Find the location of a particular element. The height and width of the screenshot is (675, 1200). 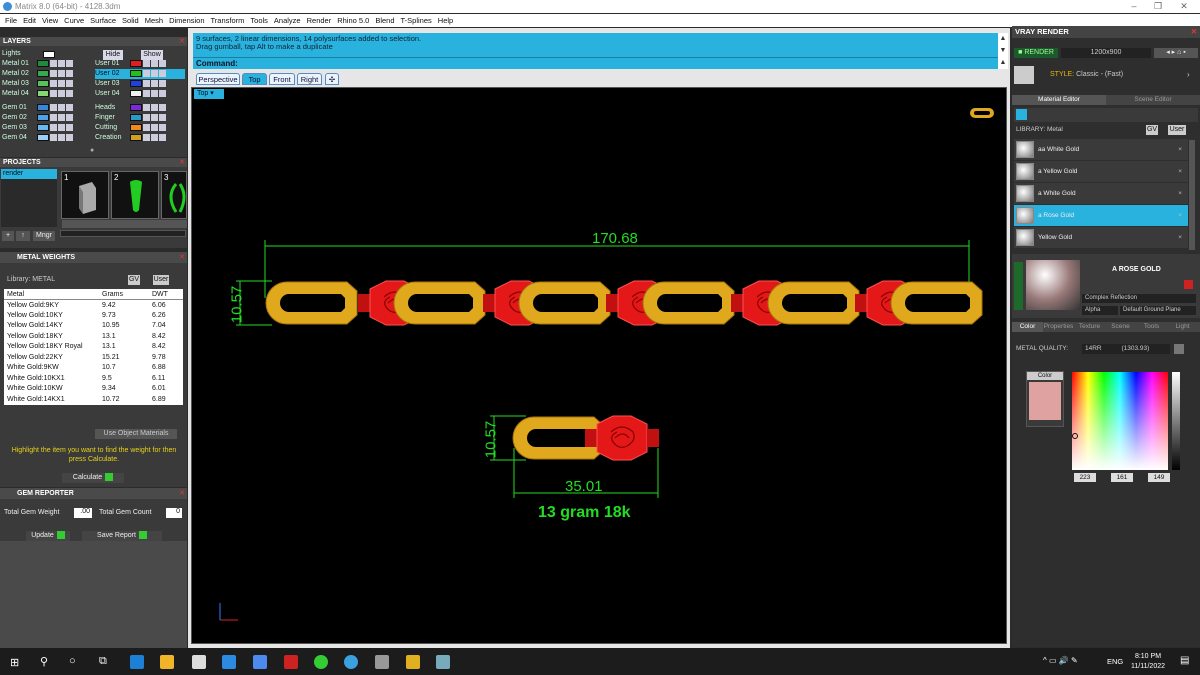

store-icon is located at coordinates (199, 662).